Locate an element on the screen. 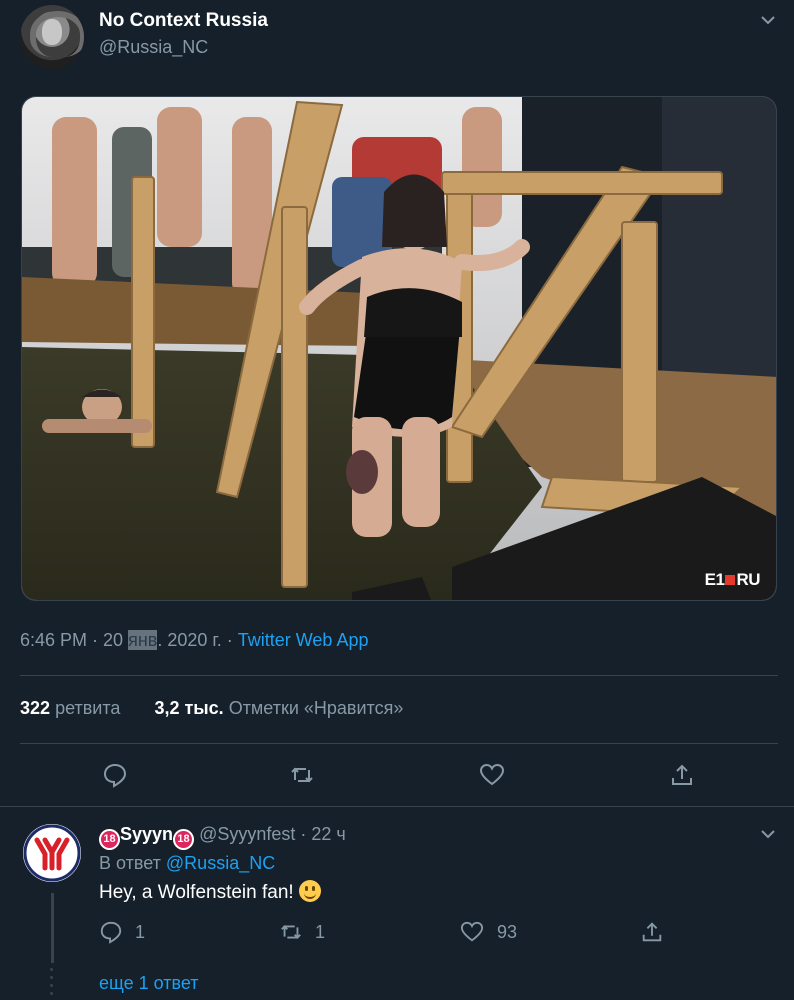  tweet-client-link: Twitter Web App is located at coordinates (303, 640).